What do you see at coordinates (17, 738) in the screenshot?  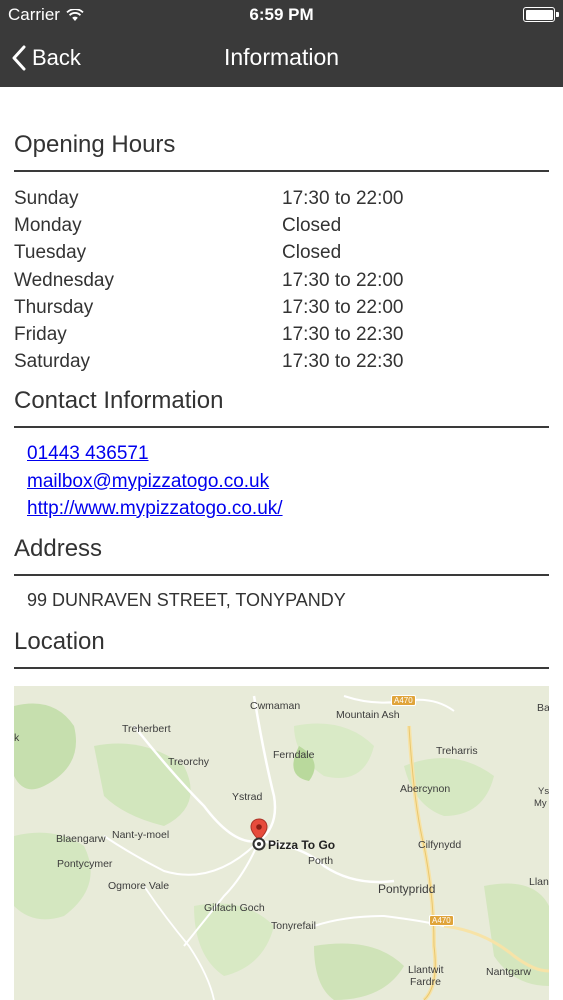 I see `map-label-edge-k: k` at bounding box center [17, 738].